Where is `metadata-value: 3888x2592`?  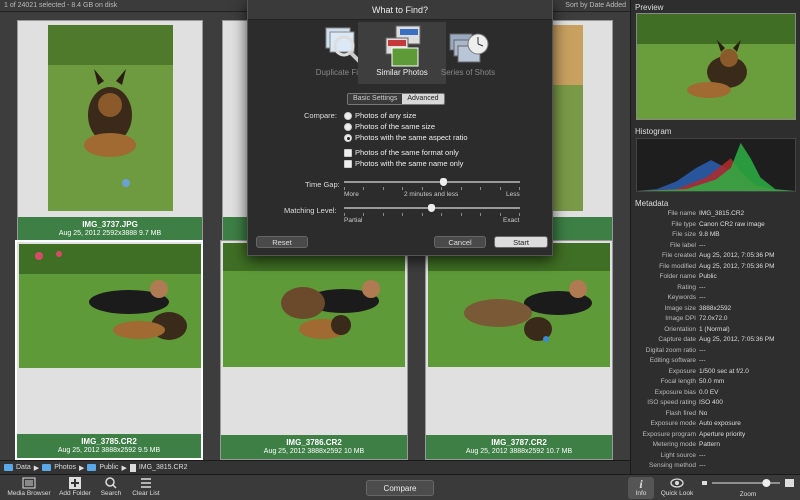
metadata-value: 3888x2592 is located at coordinates (715, 308).